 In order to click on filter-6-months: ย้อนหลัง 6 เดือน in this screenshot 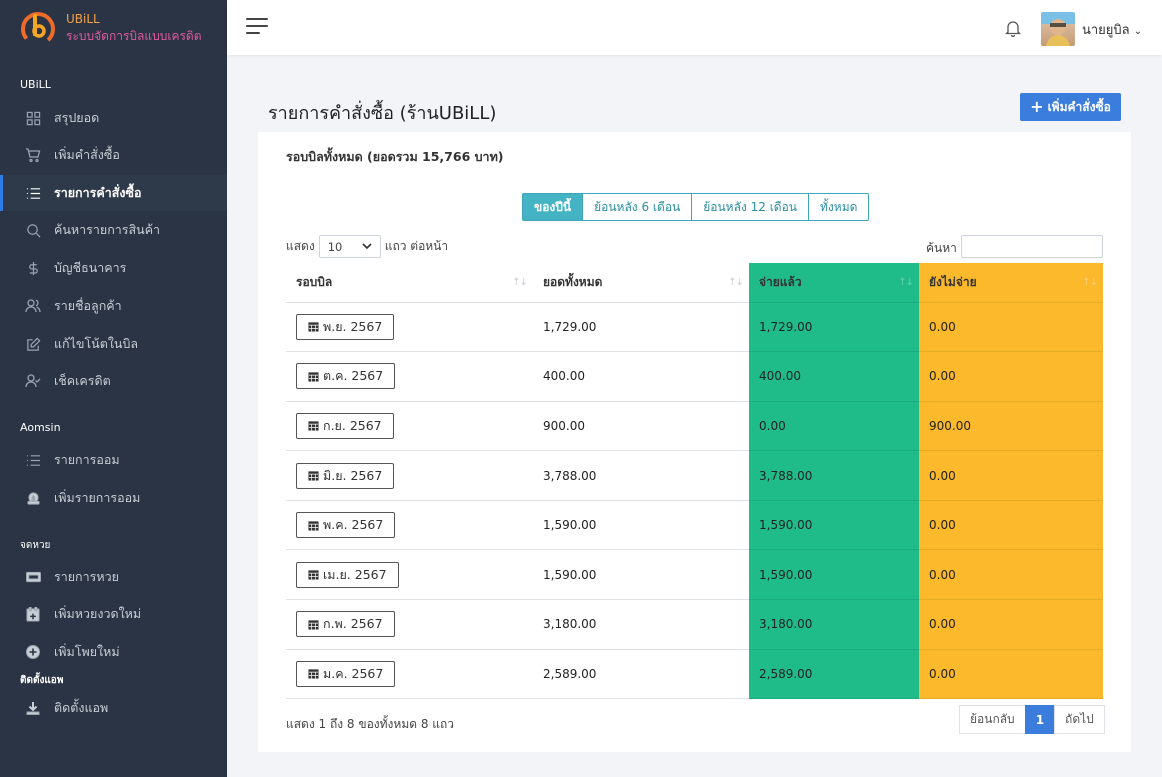, I will do `click(637, 207)`.